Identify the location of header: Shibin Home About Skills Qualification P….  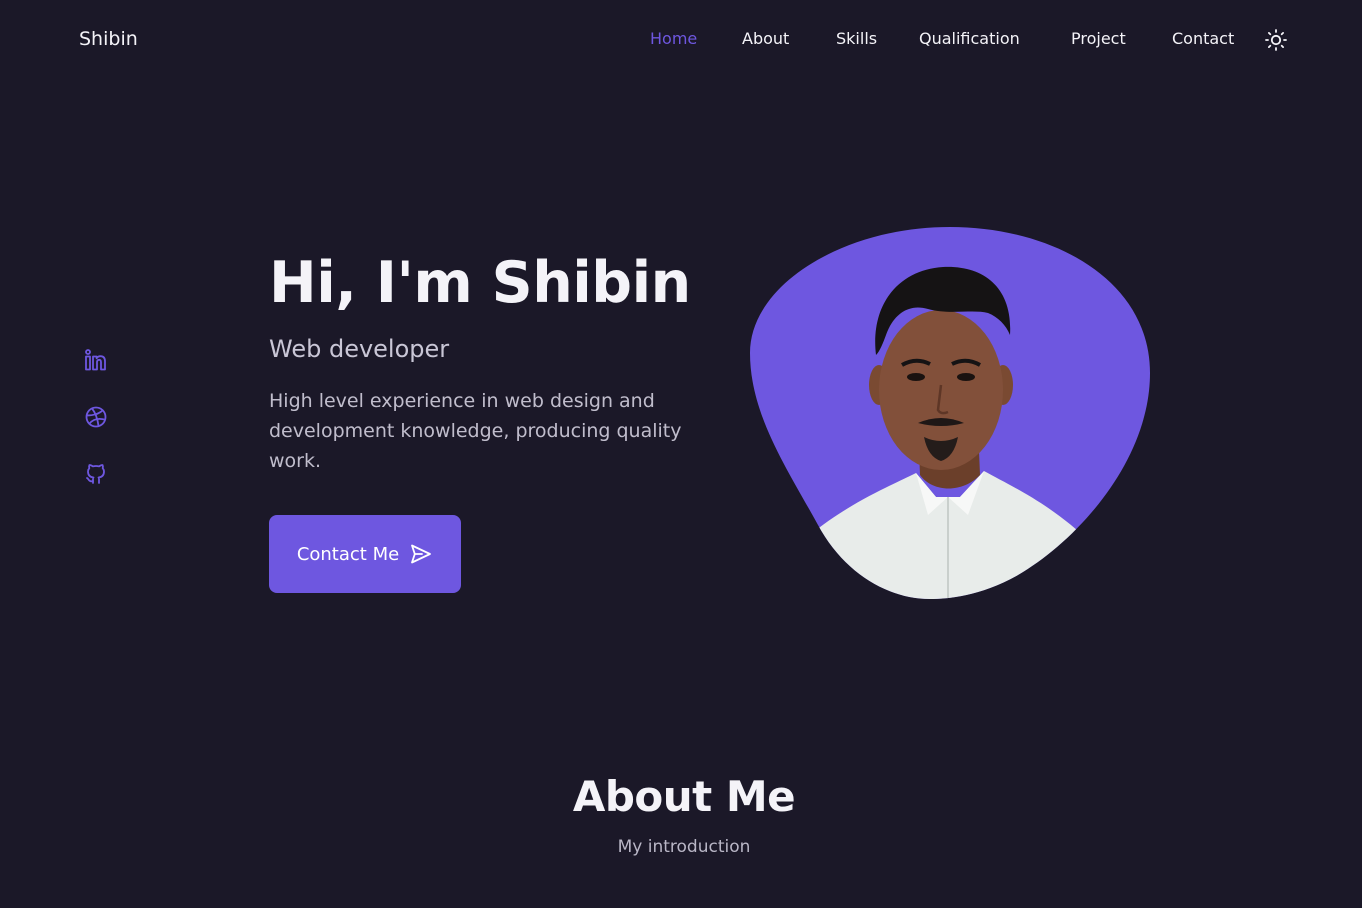
(681, 41).